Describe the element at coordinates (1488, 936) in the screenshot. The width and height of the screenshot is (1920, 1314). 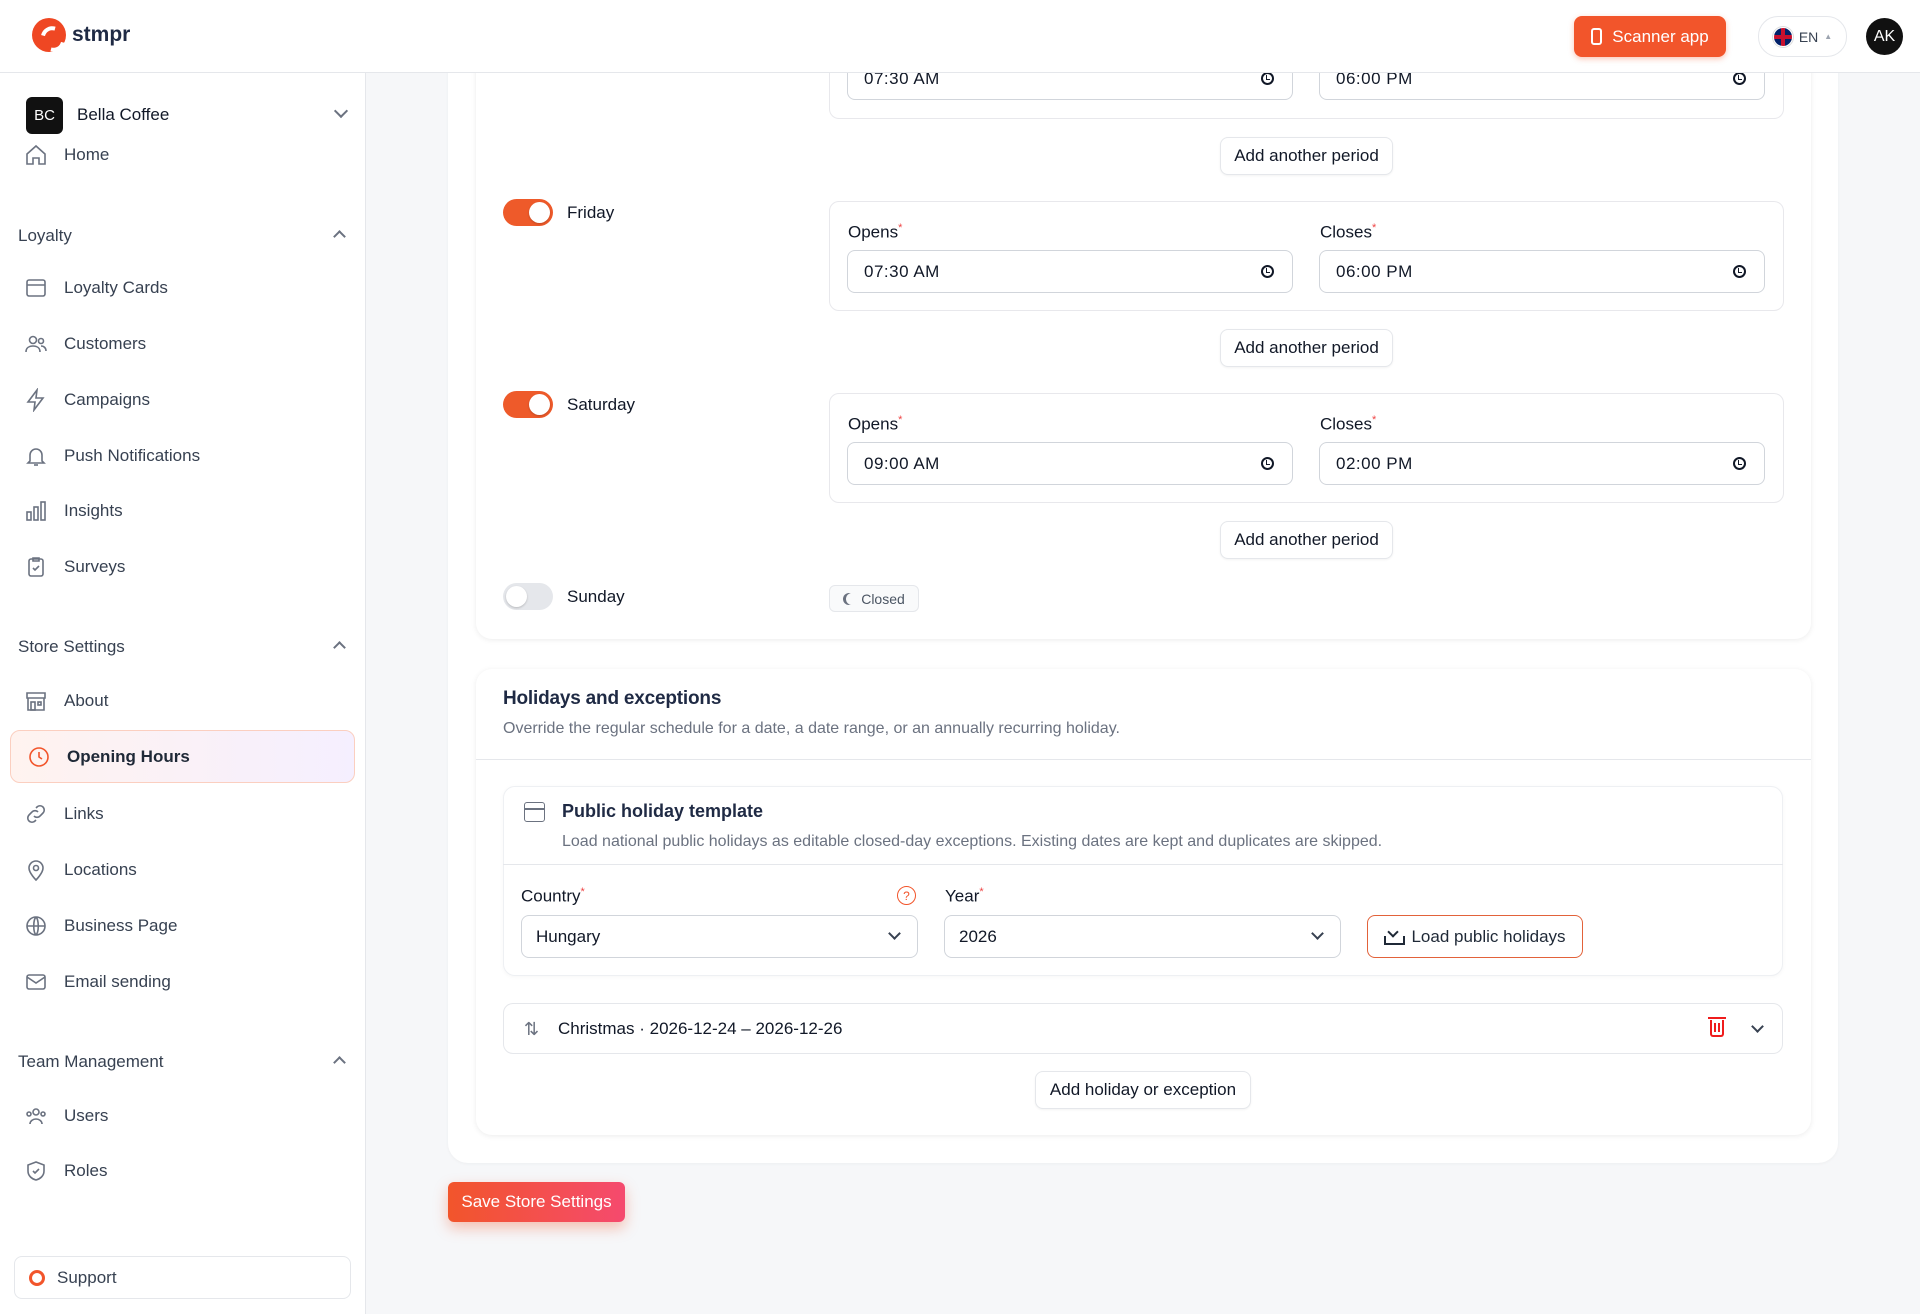
I see `load-label: Load public holidays` at that location.